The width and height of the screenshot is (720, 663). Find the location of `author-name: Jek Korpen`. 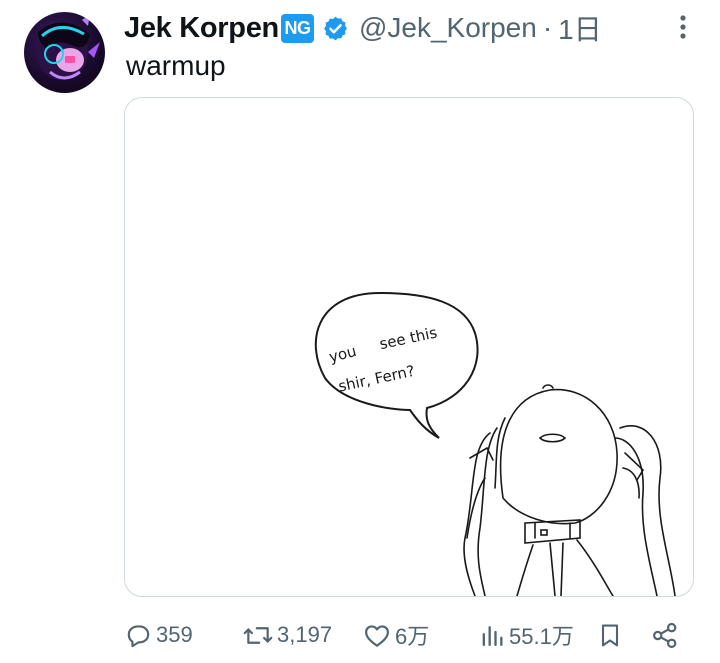

author-name: Jek Korpen is located at coordinates (201, 28).